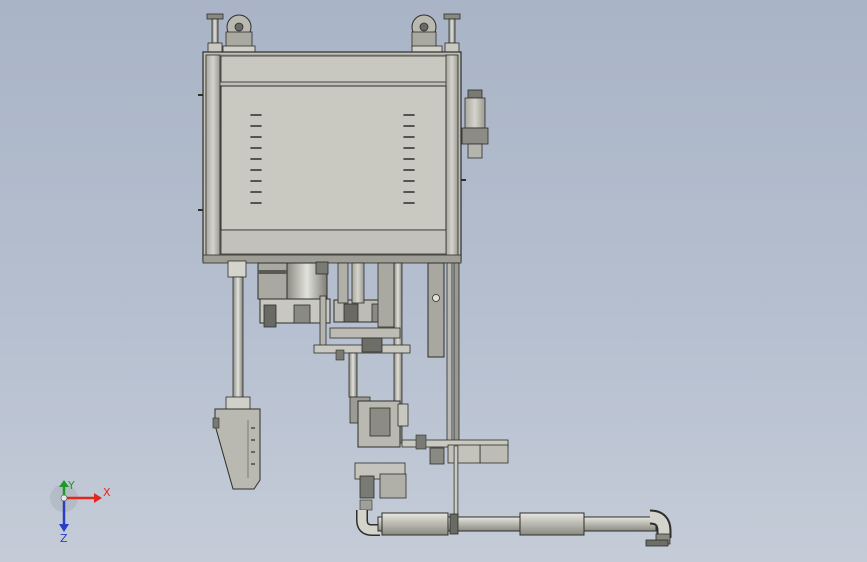  Describe the element at coordinates (353, 375) in the screenshot. I see `spindle-rod` at that location.